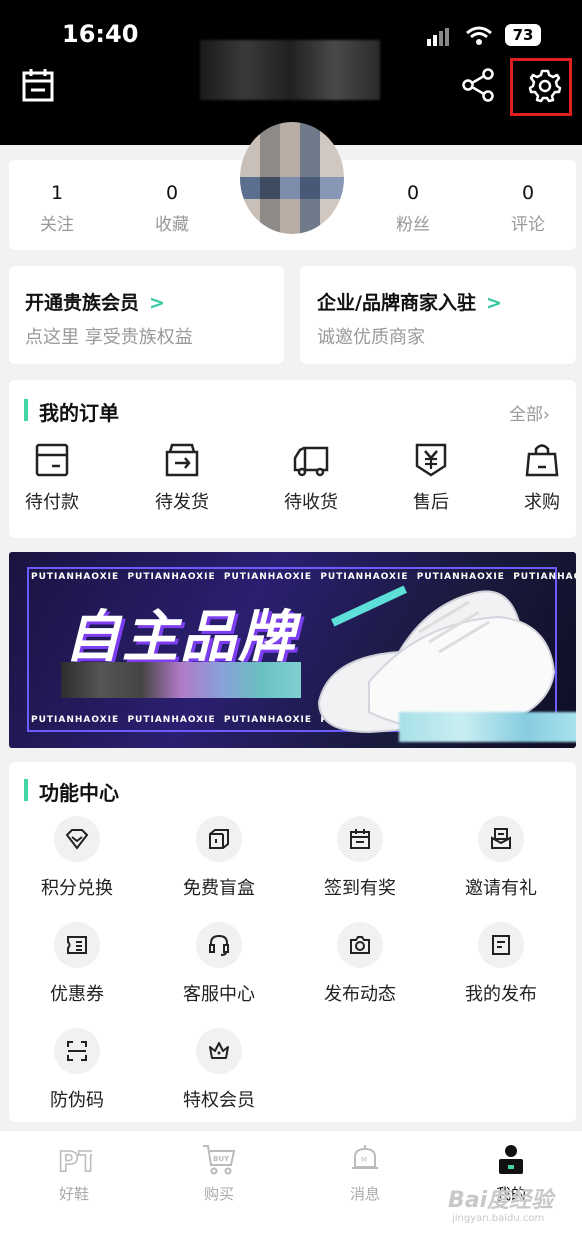  Describe the element at coordinates (360, 888) in the screenshot. I see `func-label: 签到有奖` at that location.